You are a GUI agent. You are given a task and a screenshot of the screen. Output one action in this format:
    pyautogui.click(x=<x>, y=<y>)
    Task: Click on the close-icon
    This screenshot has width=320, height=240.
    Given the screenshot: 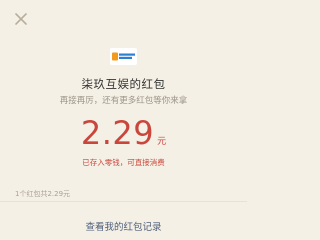 What is the action you would take?
    pyautogui.click(x=21, y=19)
    